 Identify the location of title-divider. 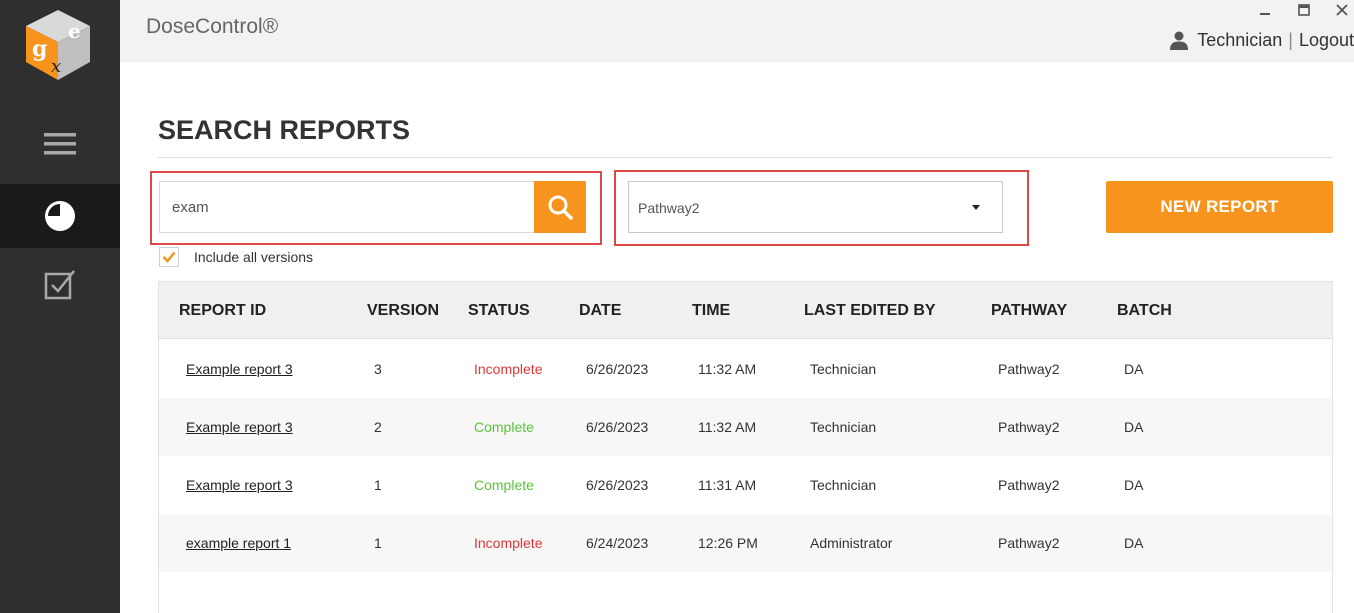
(745, 157).